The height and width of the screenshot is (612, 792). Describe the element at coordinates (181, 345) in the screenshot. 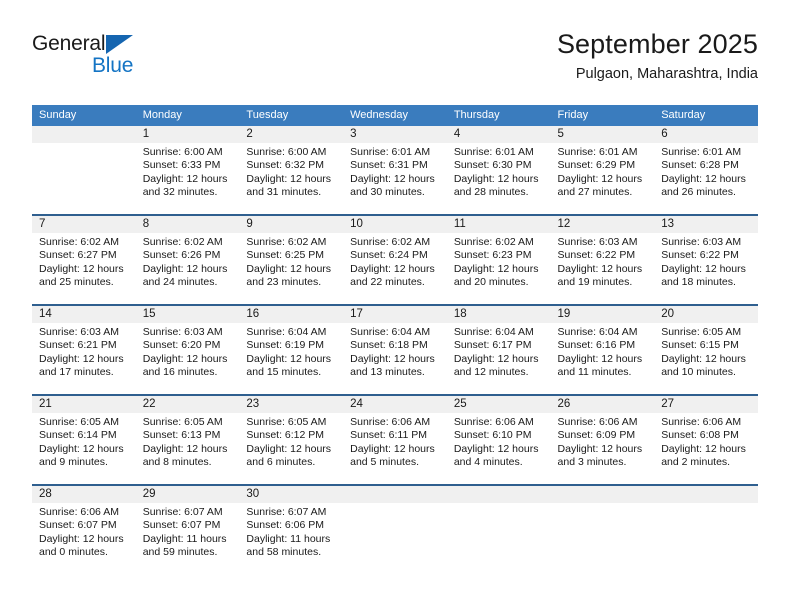

I see `sunset-time: Sunset: 6:20 PM` at that location.